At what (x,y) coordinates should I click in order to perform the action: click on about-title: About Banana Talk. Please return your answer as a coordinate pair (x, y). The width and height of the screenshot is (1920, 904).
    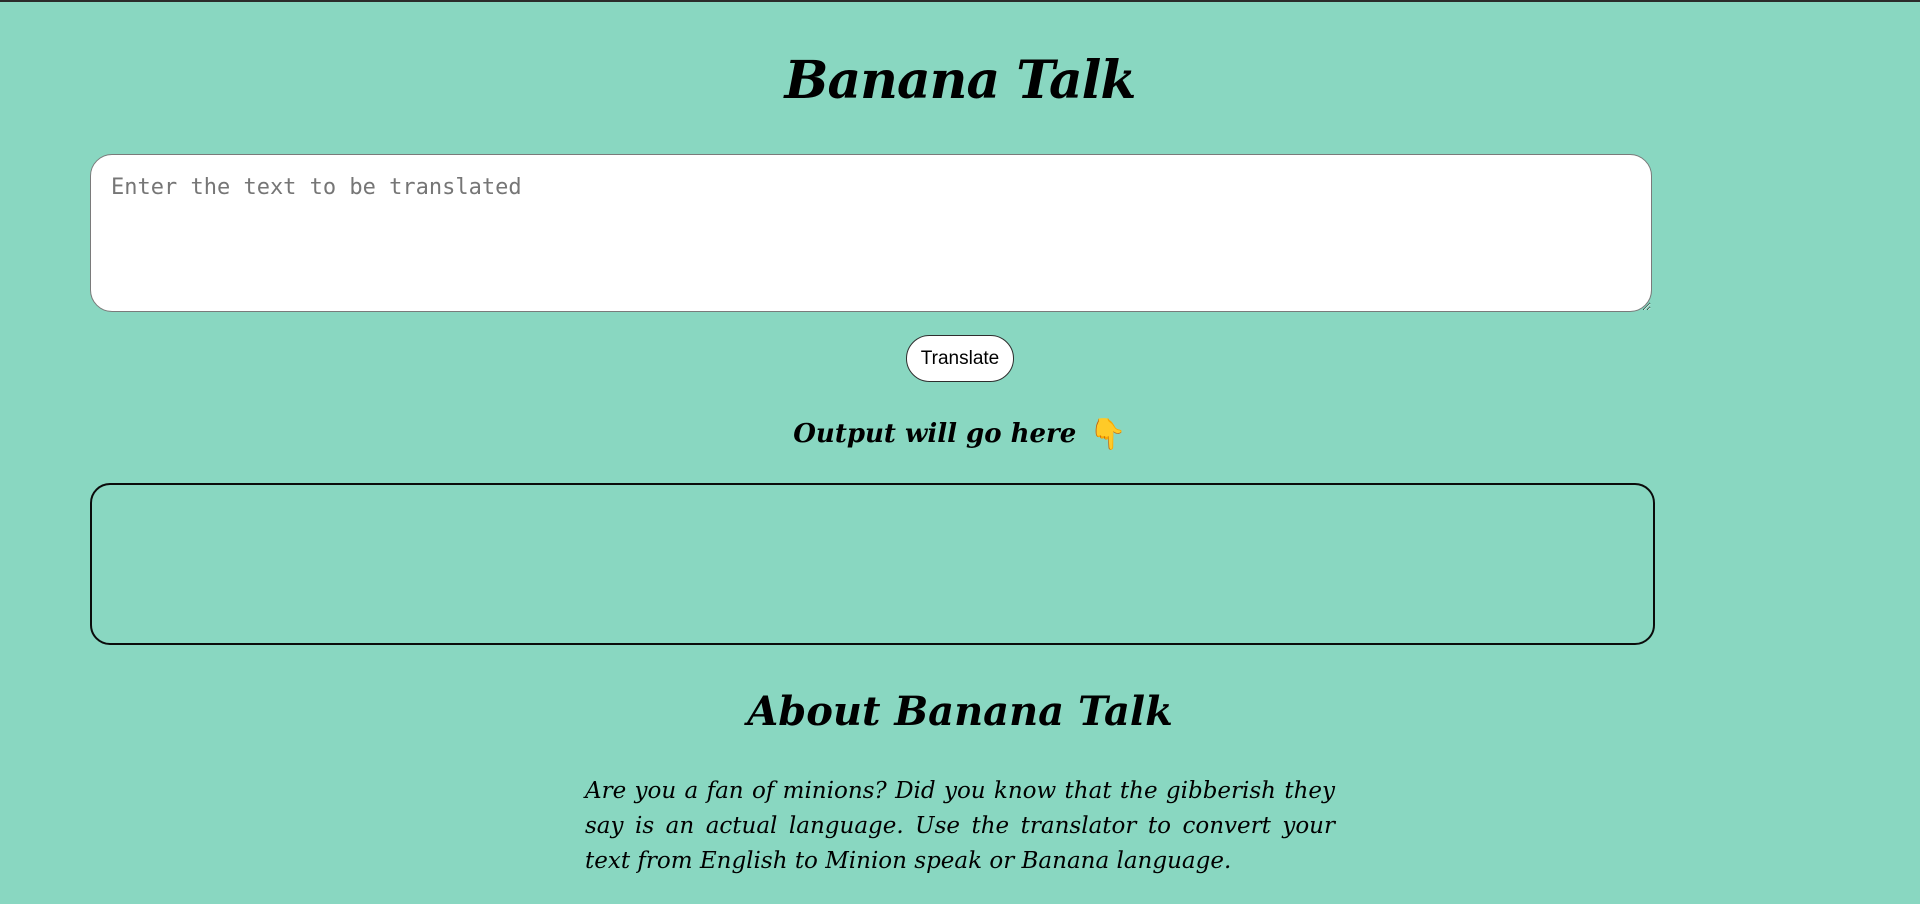
    Looking at the image, I should click on (960, 711).